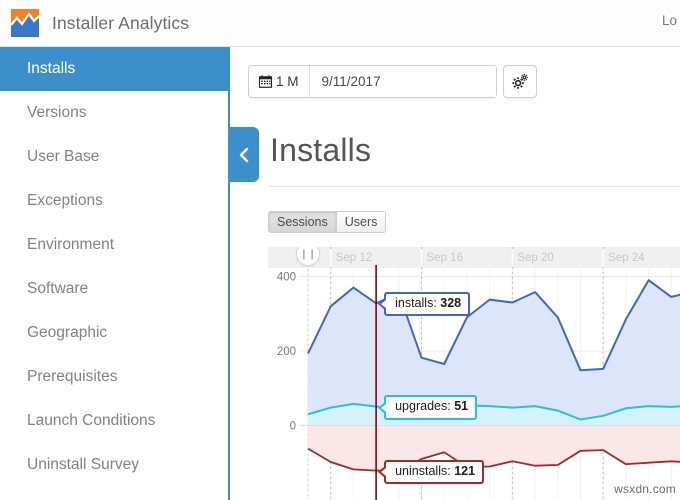 The width and height of the screenshot is (680, 500). What do you see at coordinates (451, 303) in the screenshot?
I see `tooltip-value: 328` at bounding box center [451, 303].